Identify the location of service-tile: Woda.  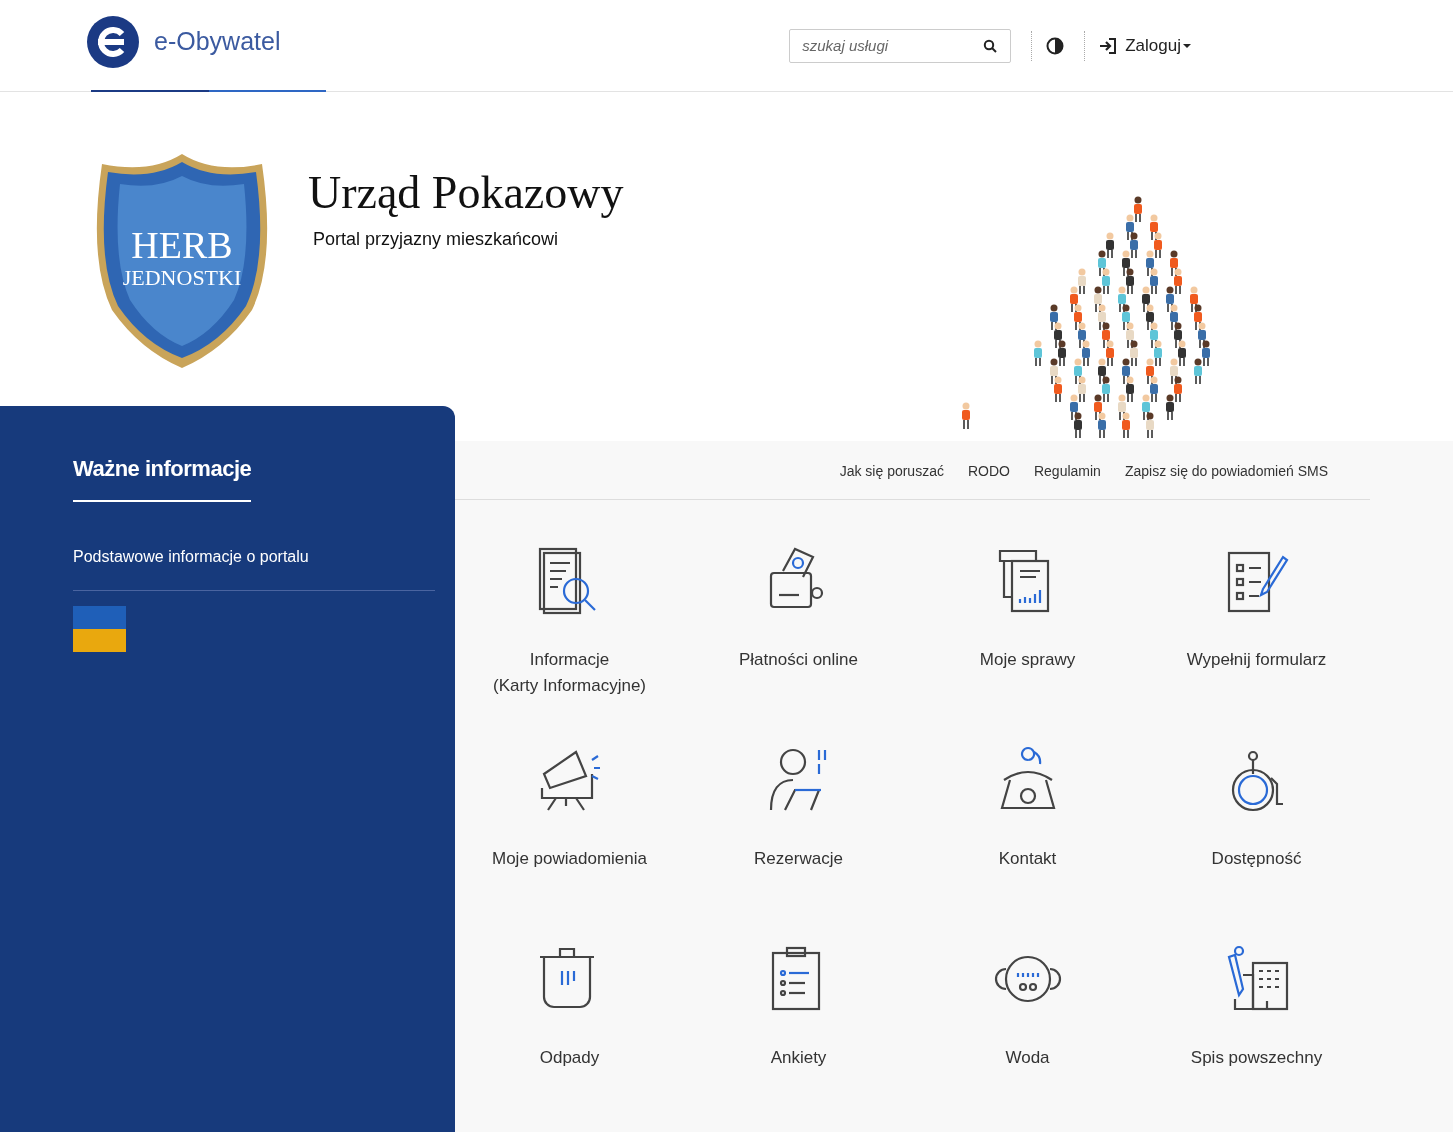
(1027, 1038).